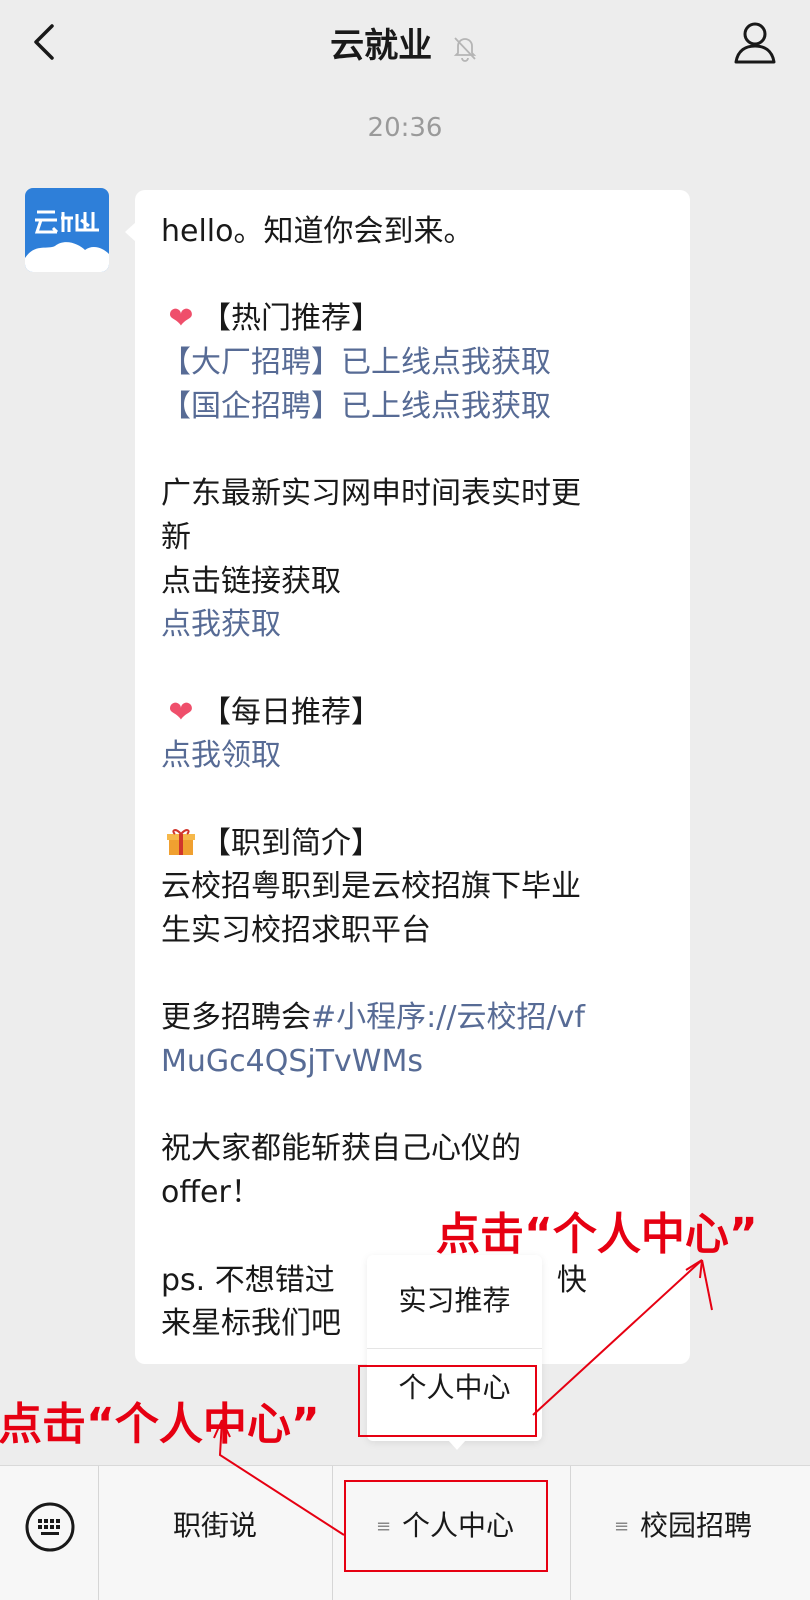  What do you see at coordinates (463, 1397) in the screenshot?
I see `annotation-arrows` at bounding box center [463, 1397].